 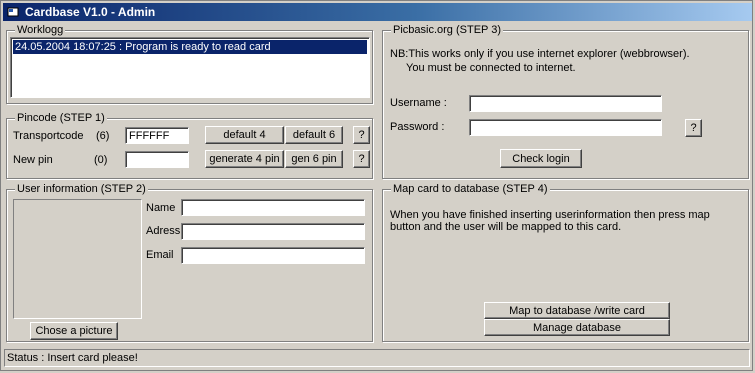 What do you see at coordinates (273, 255) in the screenshot?
I see `email-input` at bounding box center [273, 255].